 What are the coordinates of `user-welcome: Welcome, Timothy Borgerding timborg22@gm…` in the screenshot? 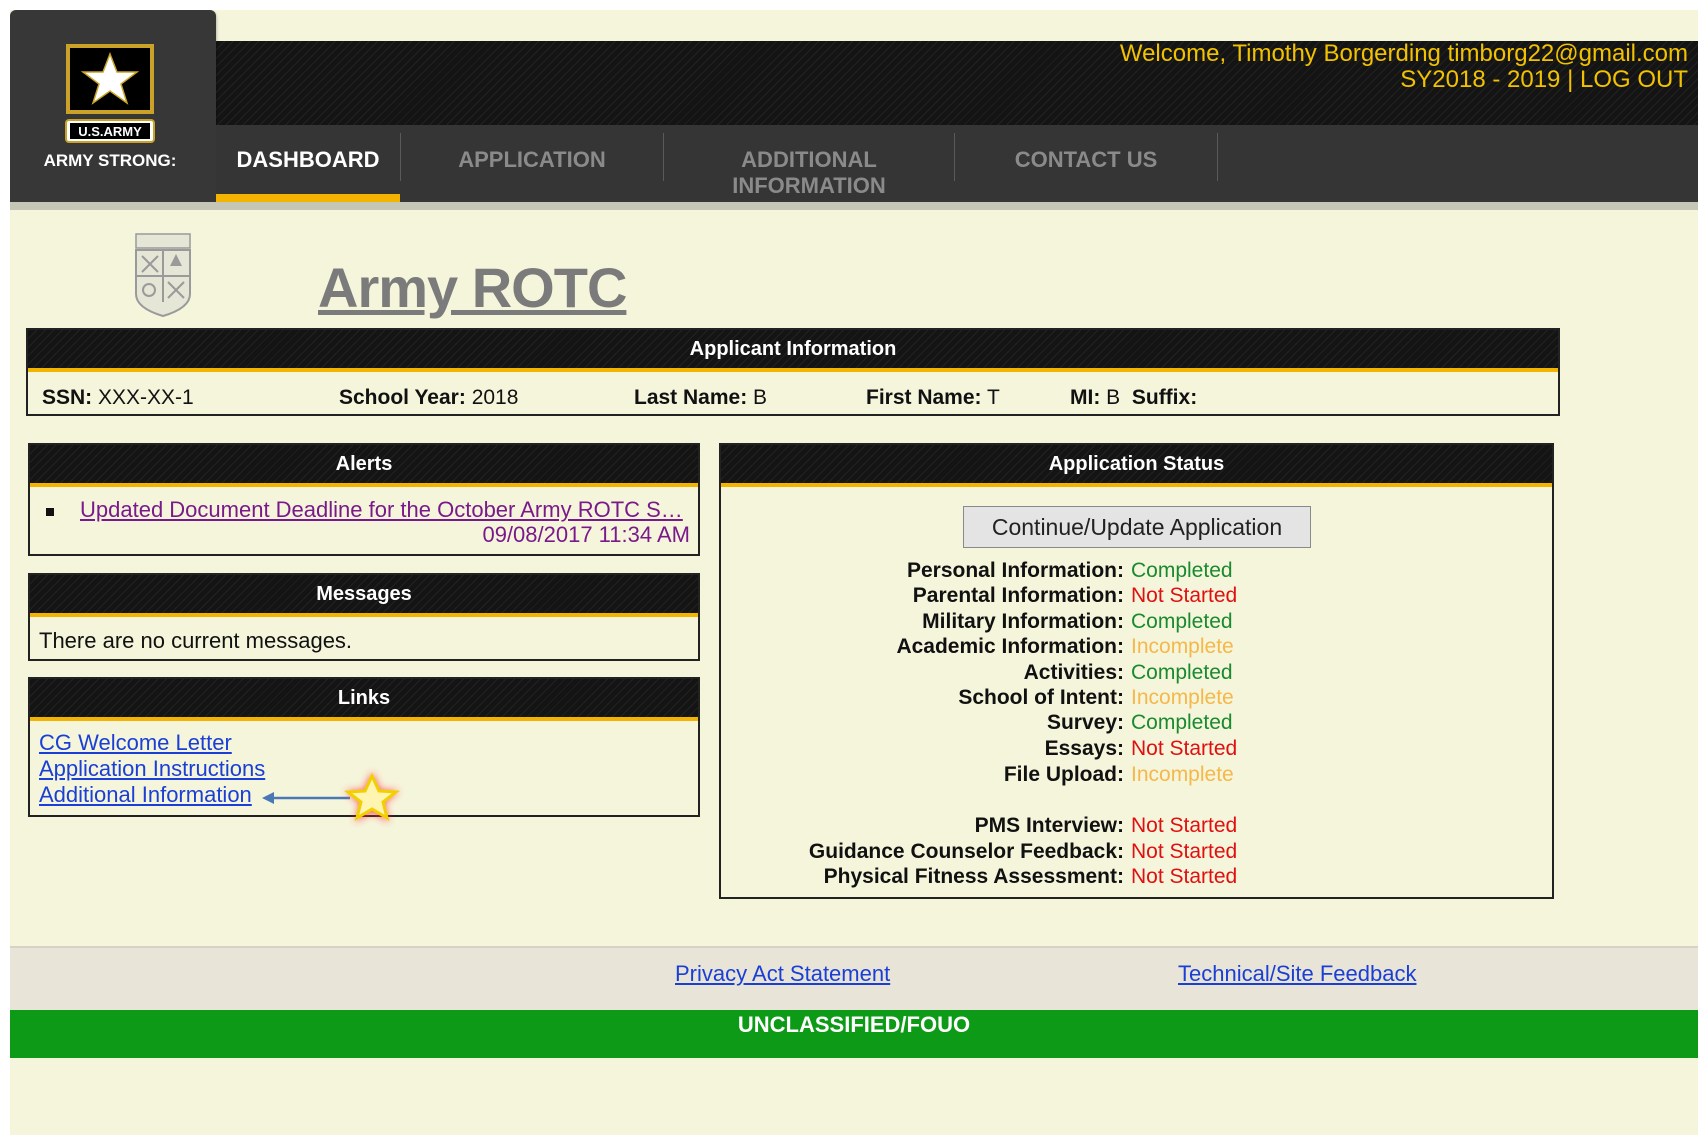 It's located at (1404, 67).